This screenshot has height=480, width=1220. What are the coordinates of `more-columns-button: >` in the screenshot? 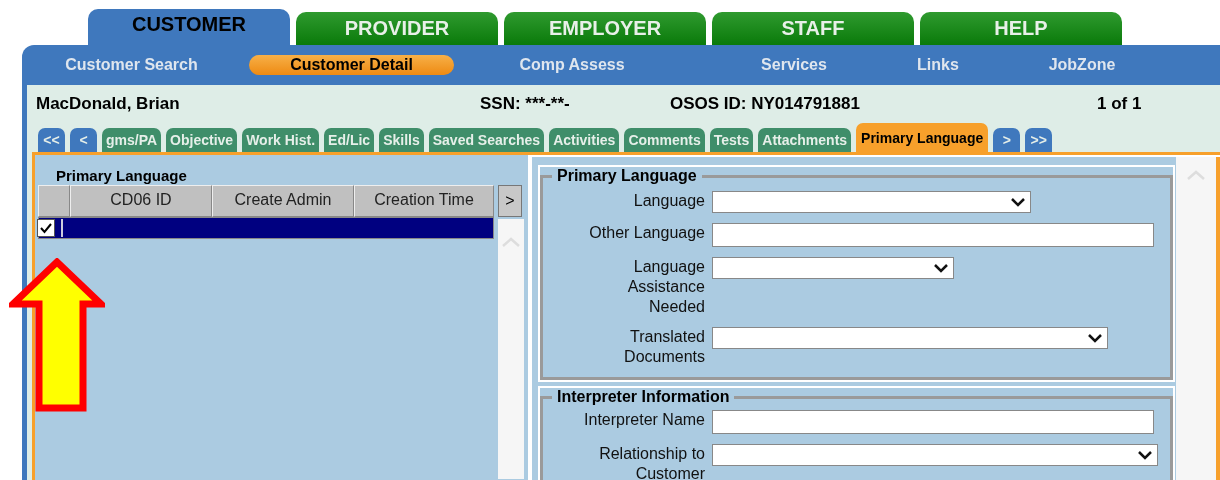 It's located at (510, 201).